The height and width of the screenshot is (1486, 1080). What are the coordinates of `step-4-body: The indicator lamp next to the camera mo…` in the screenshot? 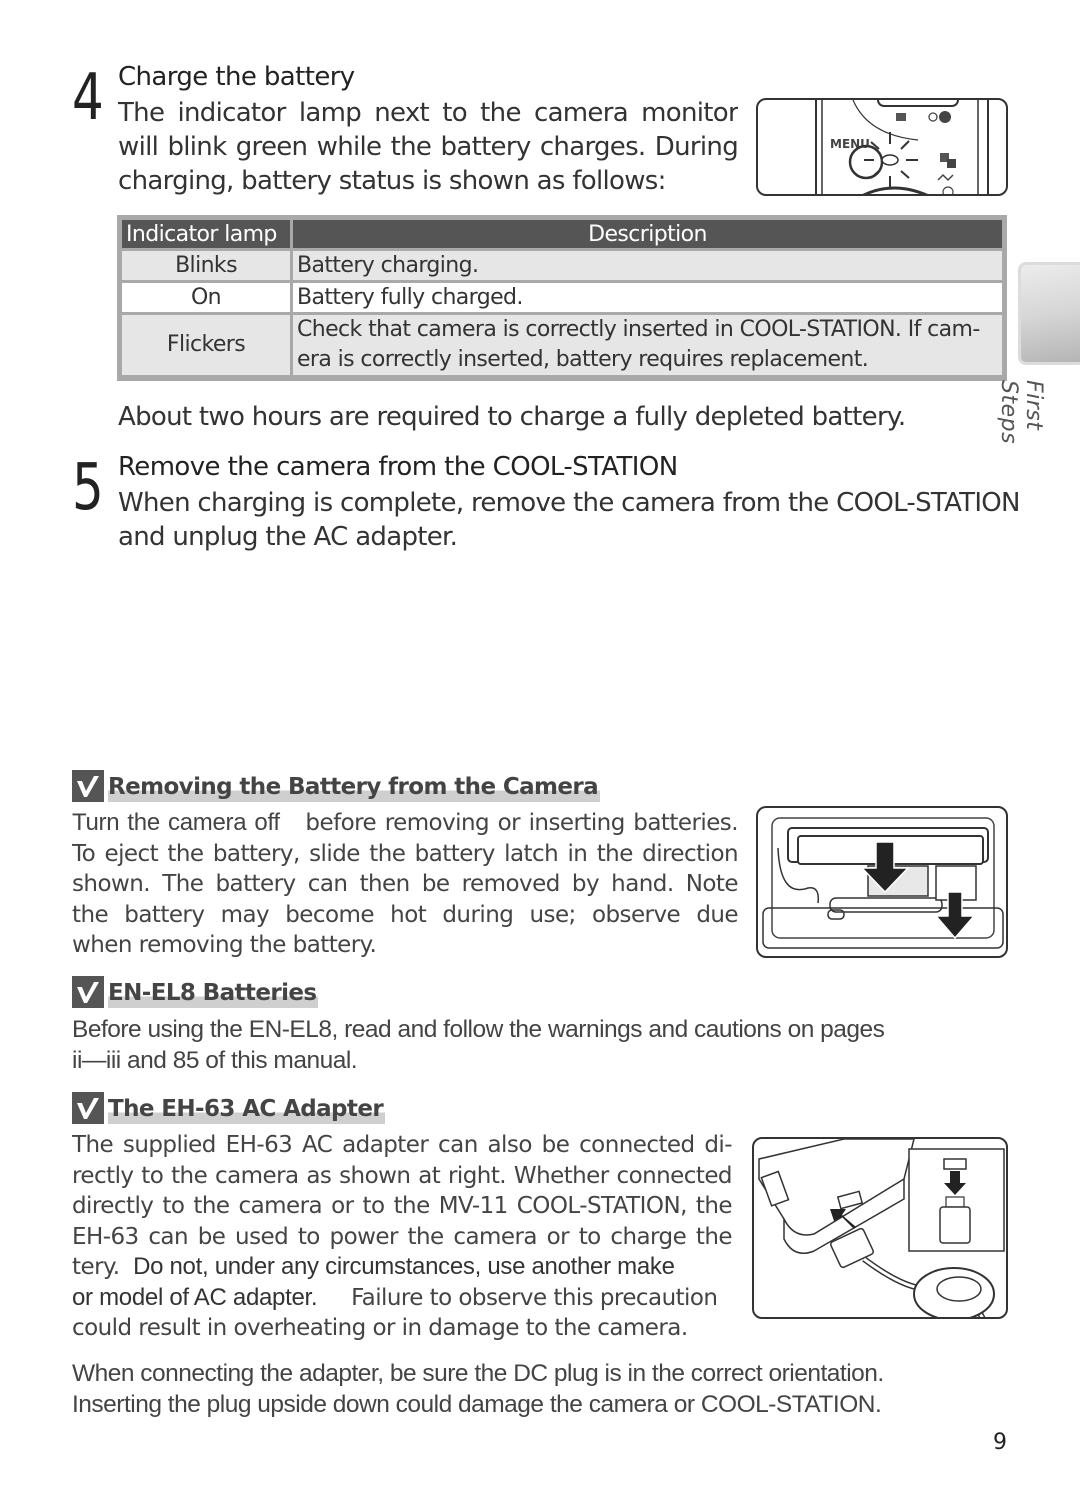 It's located at (428, 147).